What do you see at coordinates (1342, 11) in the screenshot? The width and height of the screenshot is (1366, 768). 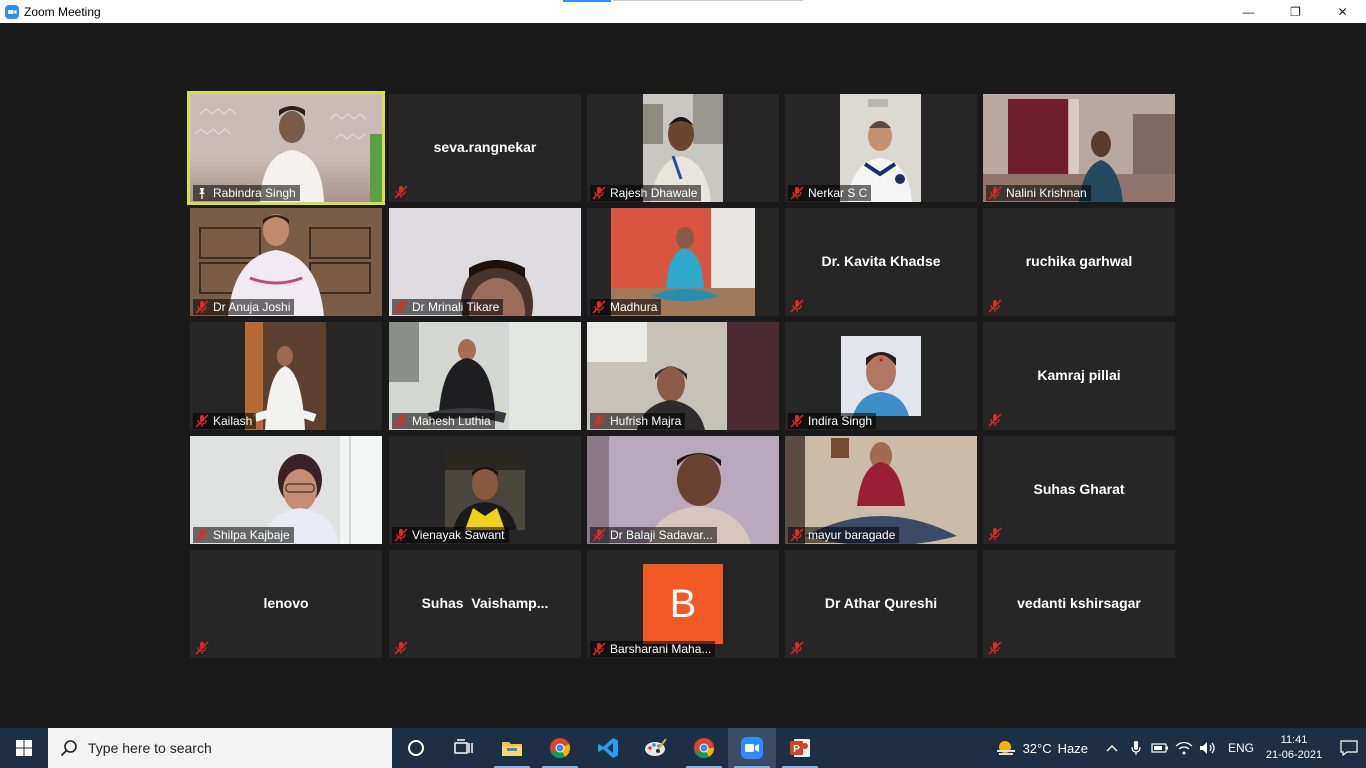 I see `close-button: ✕` at bounding box center [1342, 11].